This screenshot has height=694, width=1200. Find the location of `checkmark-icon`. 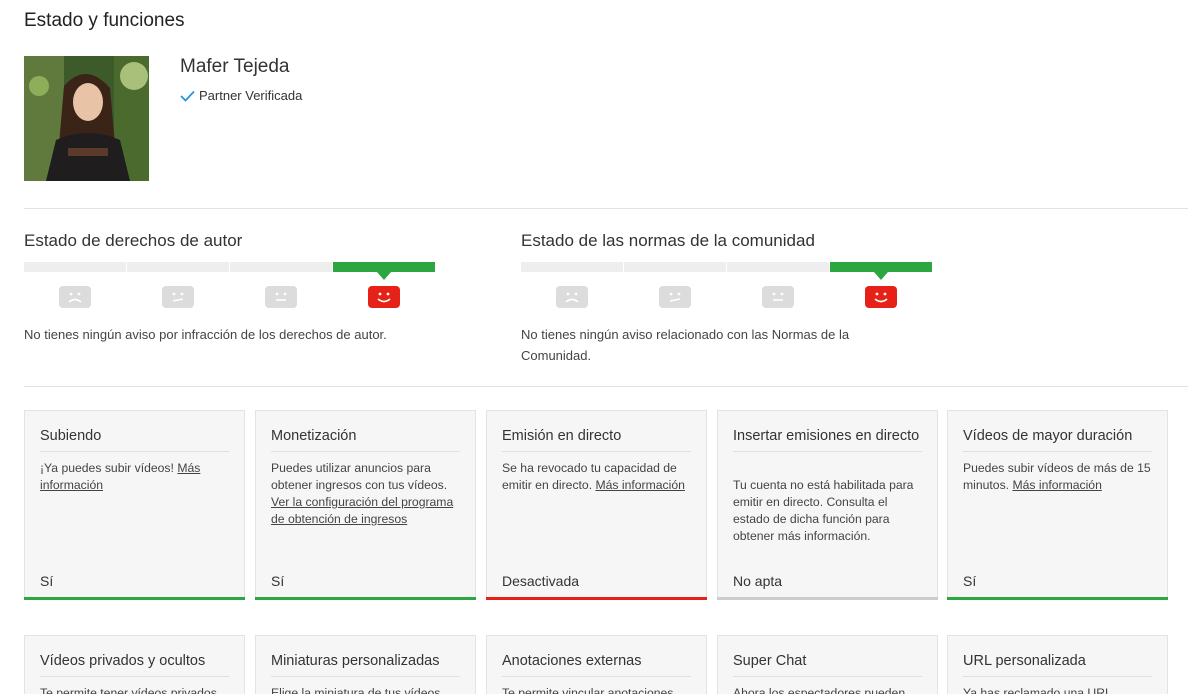

checkmark-icon is located at coordinates (187, 96).